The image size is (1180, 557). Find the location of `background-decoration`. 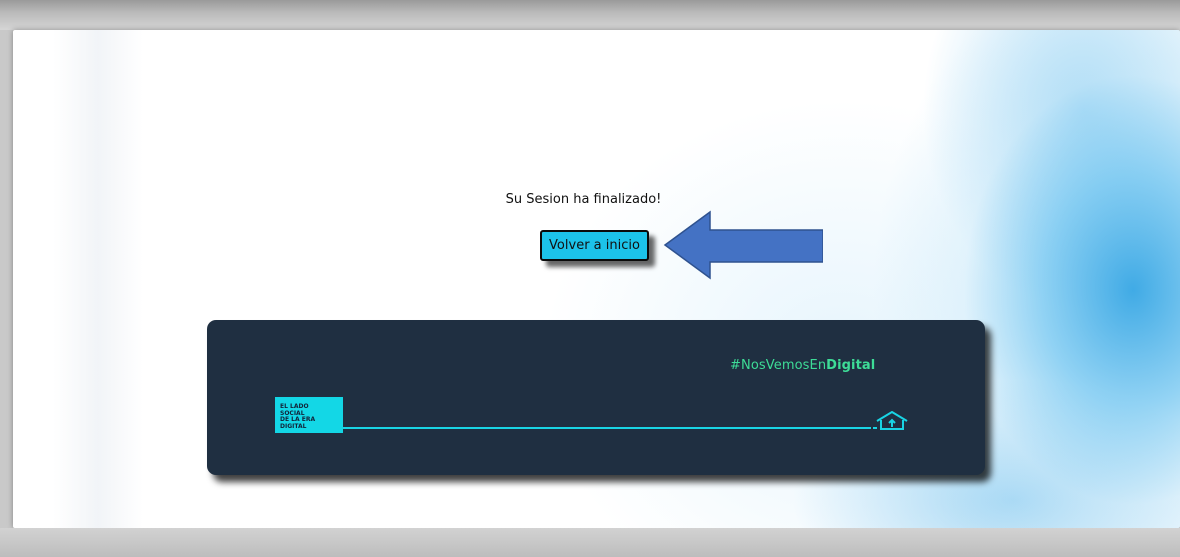

background-decoration is located at coordinates (98, 279).